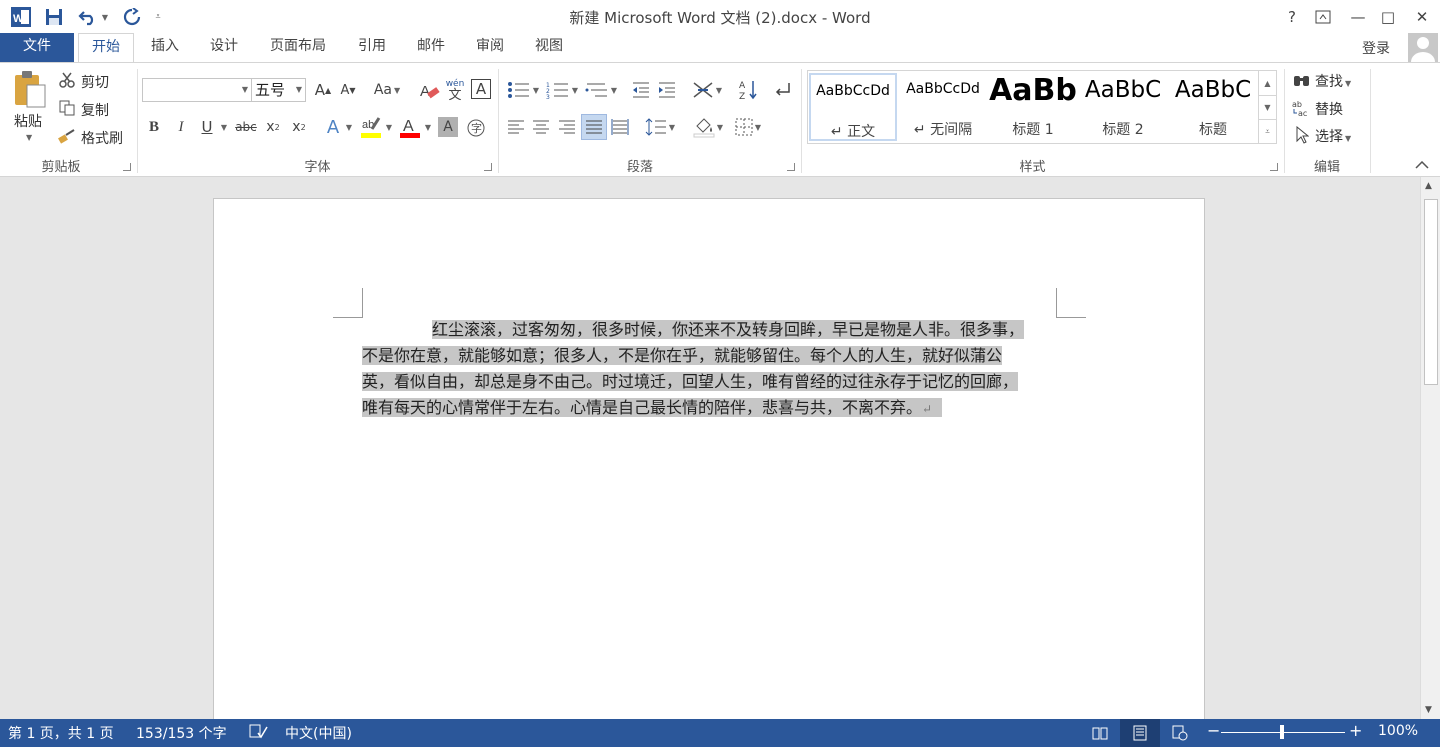  I want to click on clear-formatting-icon: A, so click(430, 91).